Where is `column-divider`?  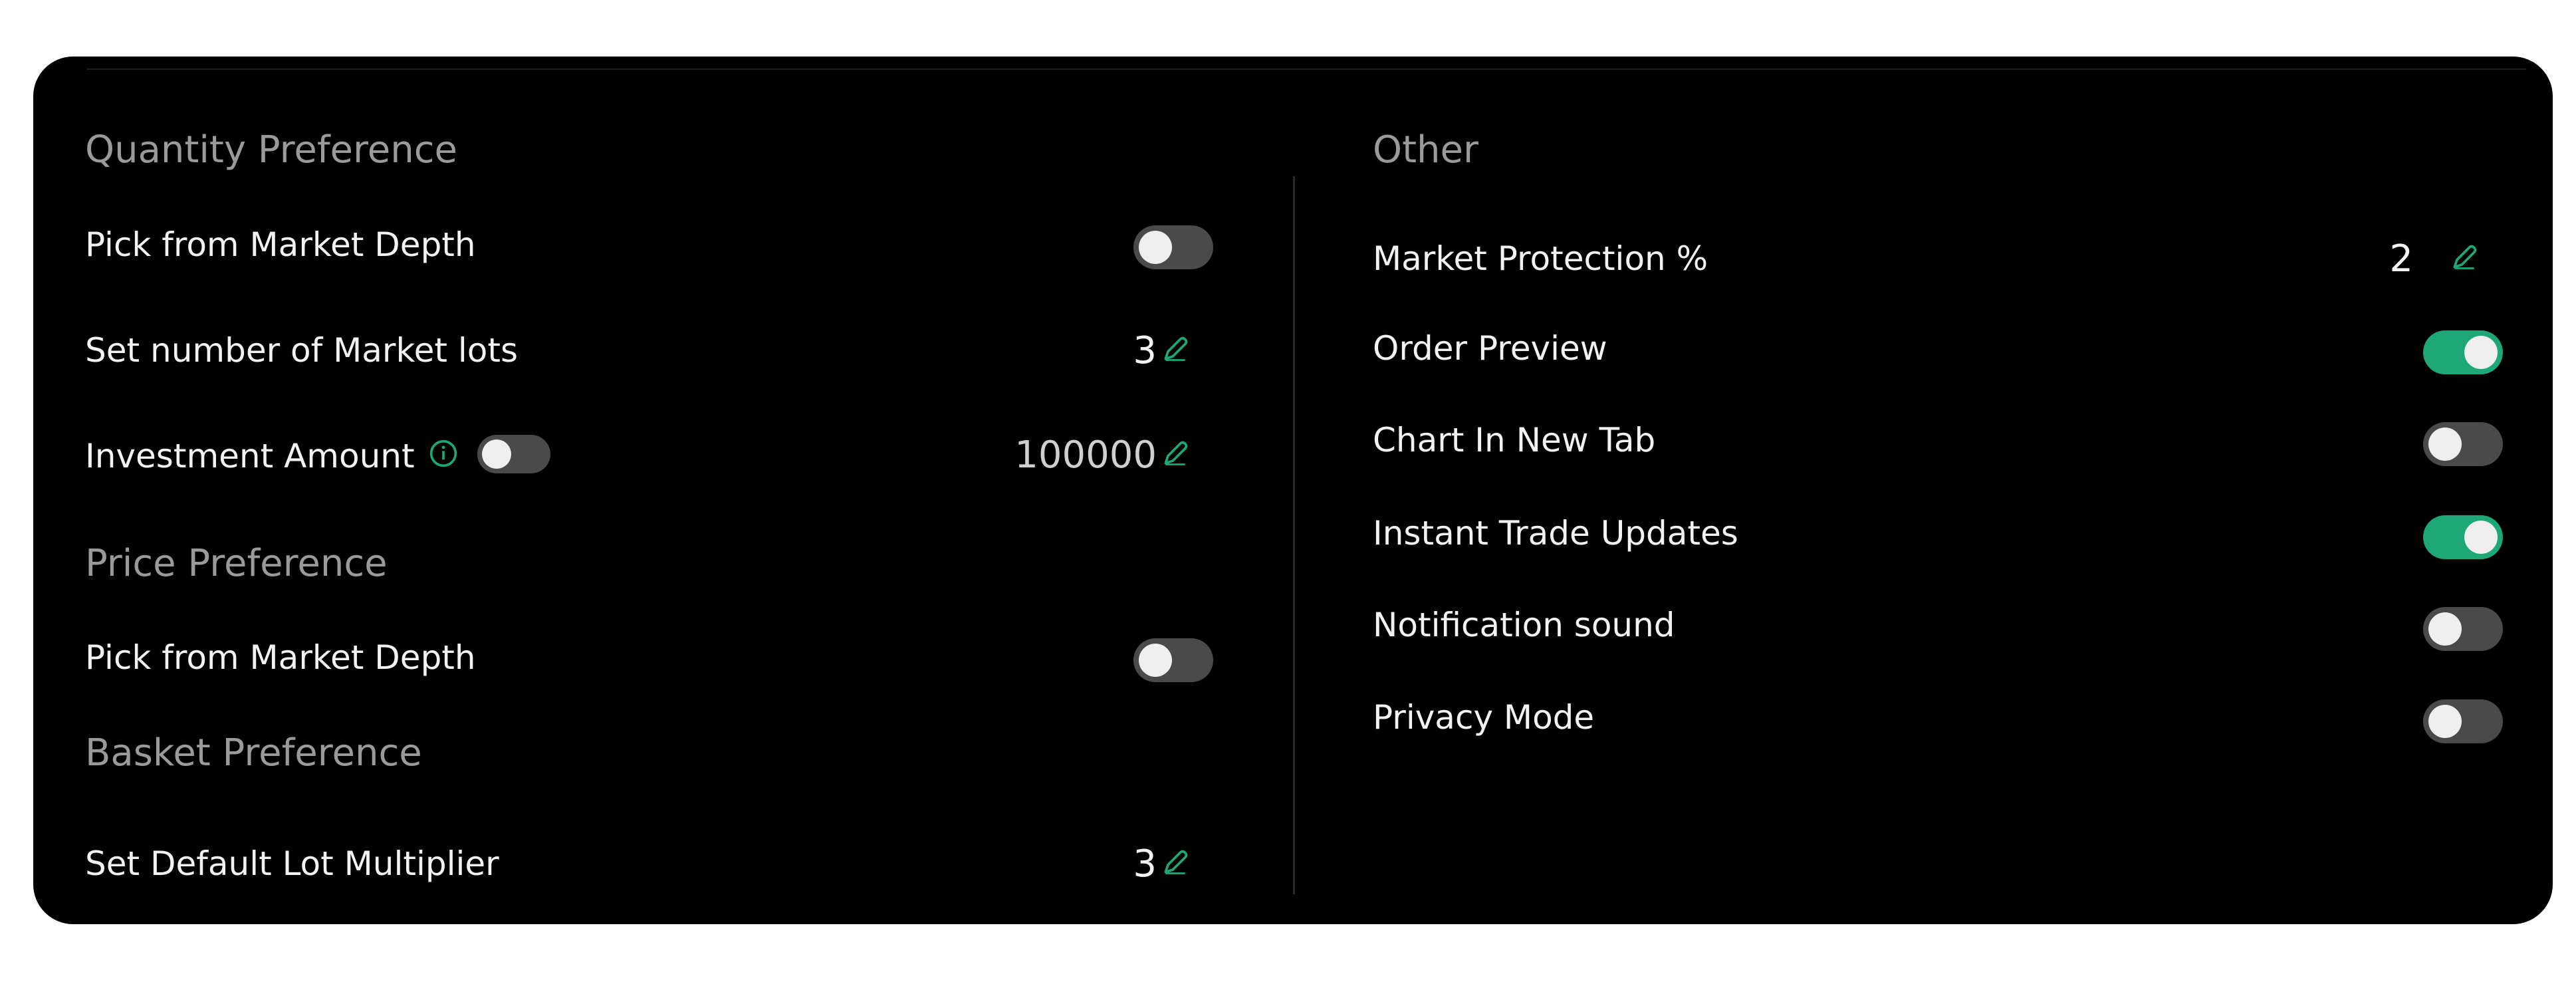 column-divider is located at coordinates (1294, 535).